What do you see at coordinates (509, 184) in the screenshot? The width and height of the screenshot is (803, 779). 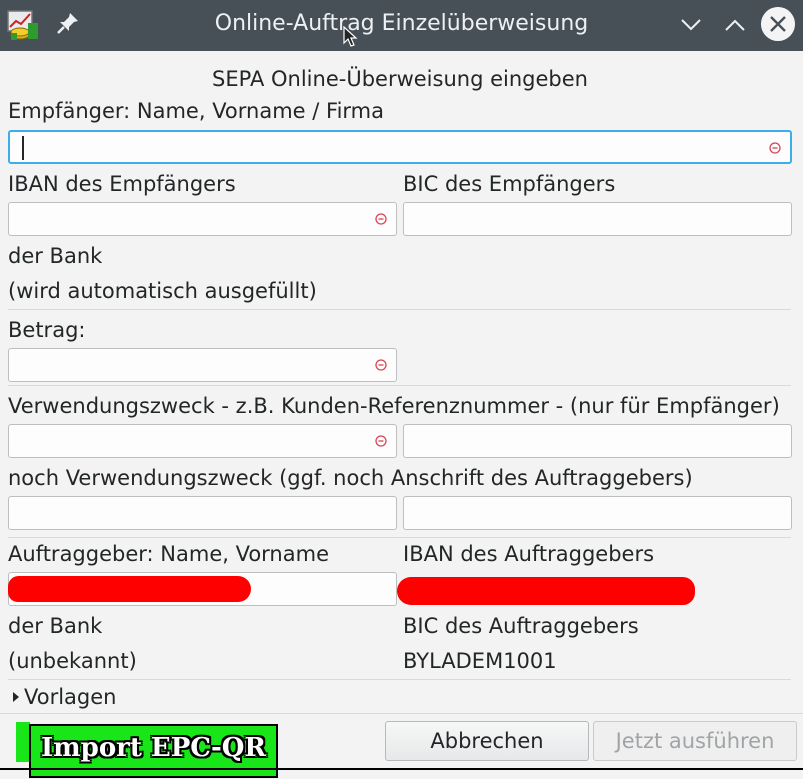 I see `bic-recipient-label: BIC des Empfängers` at bounding box center [509, 184].